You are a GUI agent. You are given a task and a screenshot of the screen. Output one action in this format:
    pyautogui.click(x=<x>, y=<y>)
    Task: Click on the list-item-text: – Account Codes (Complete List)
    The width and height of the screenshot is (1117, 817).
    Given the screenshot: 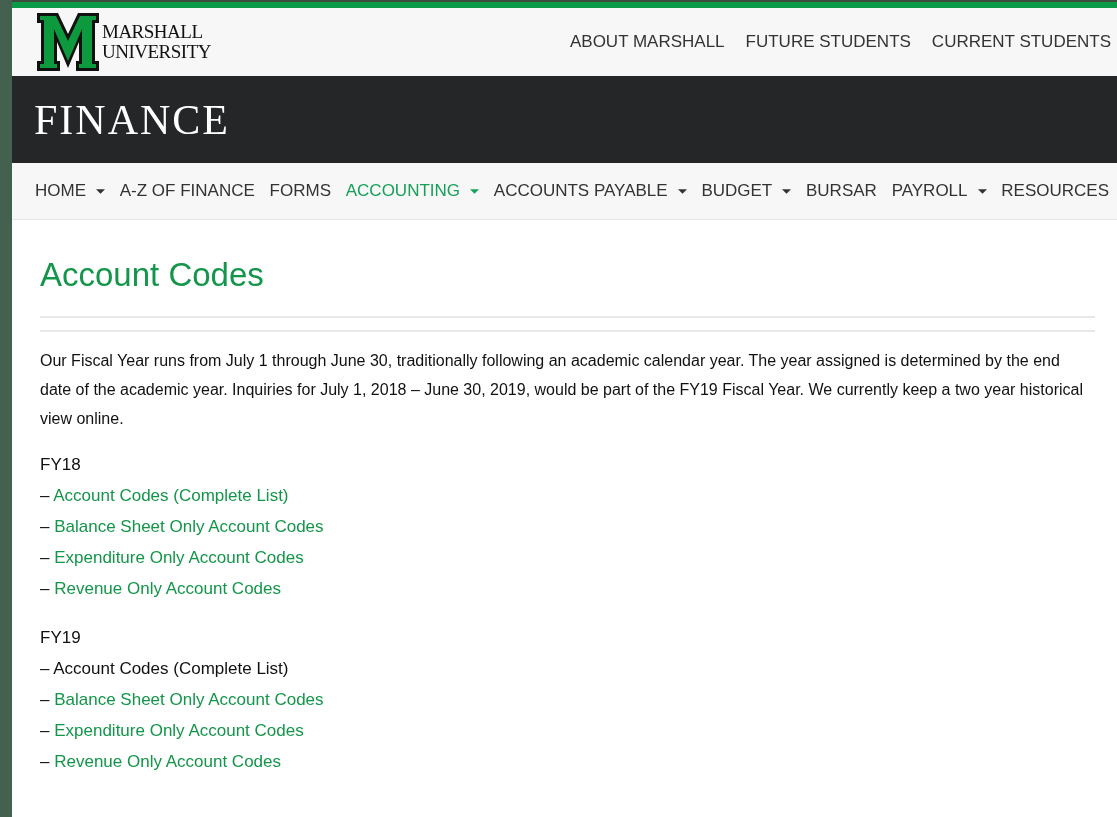 What is the action you would take?
    pyautogui.click(x=165, y=669)
    